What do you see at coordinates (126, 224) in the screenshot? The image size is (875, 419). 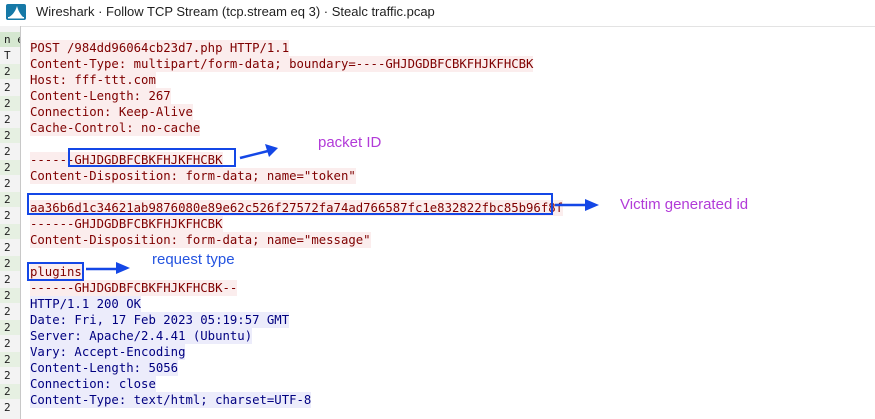 I see `client-line: ------GHJDGDBFCBKFHJKFHCBK` at bounding box center [126, 224].